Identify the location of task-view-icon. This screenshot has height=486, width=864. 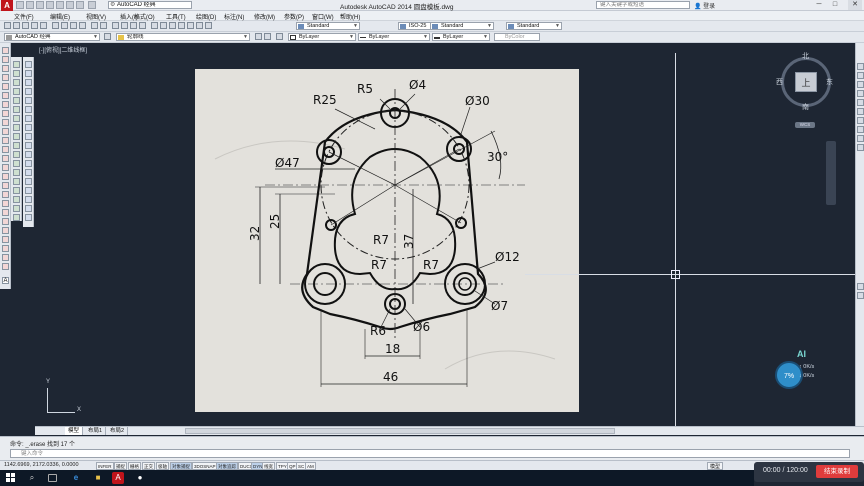
(52, 478).